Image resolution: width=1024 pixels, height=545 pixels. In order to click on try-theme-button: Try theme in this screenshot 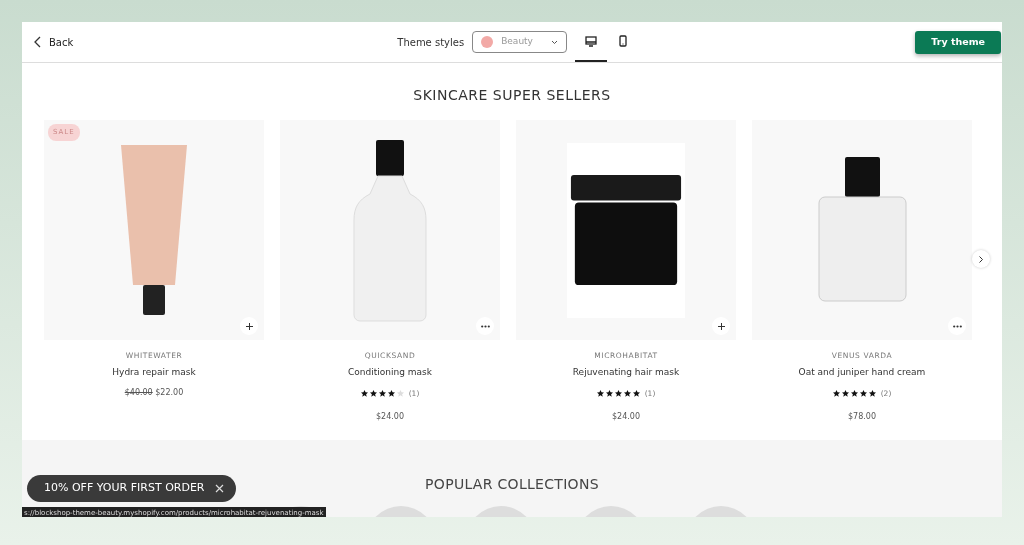, I will do `click(958, 42)`.